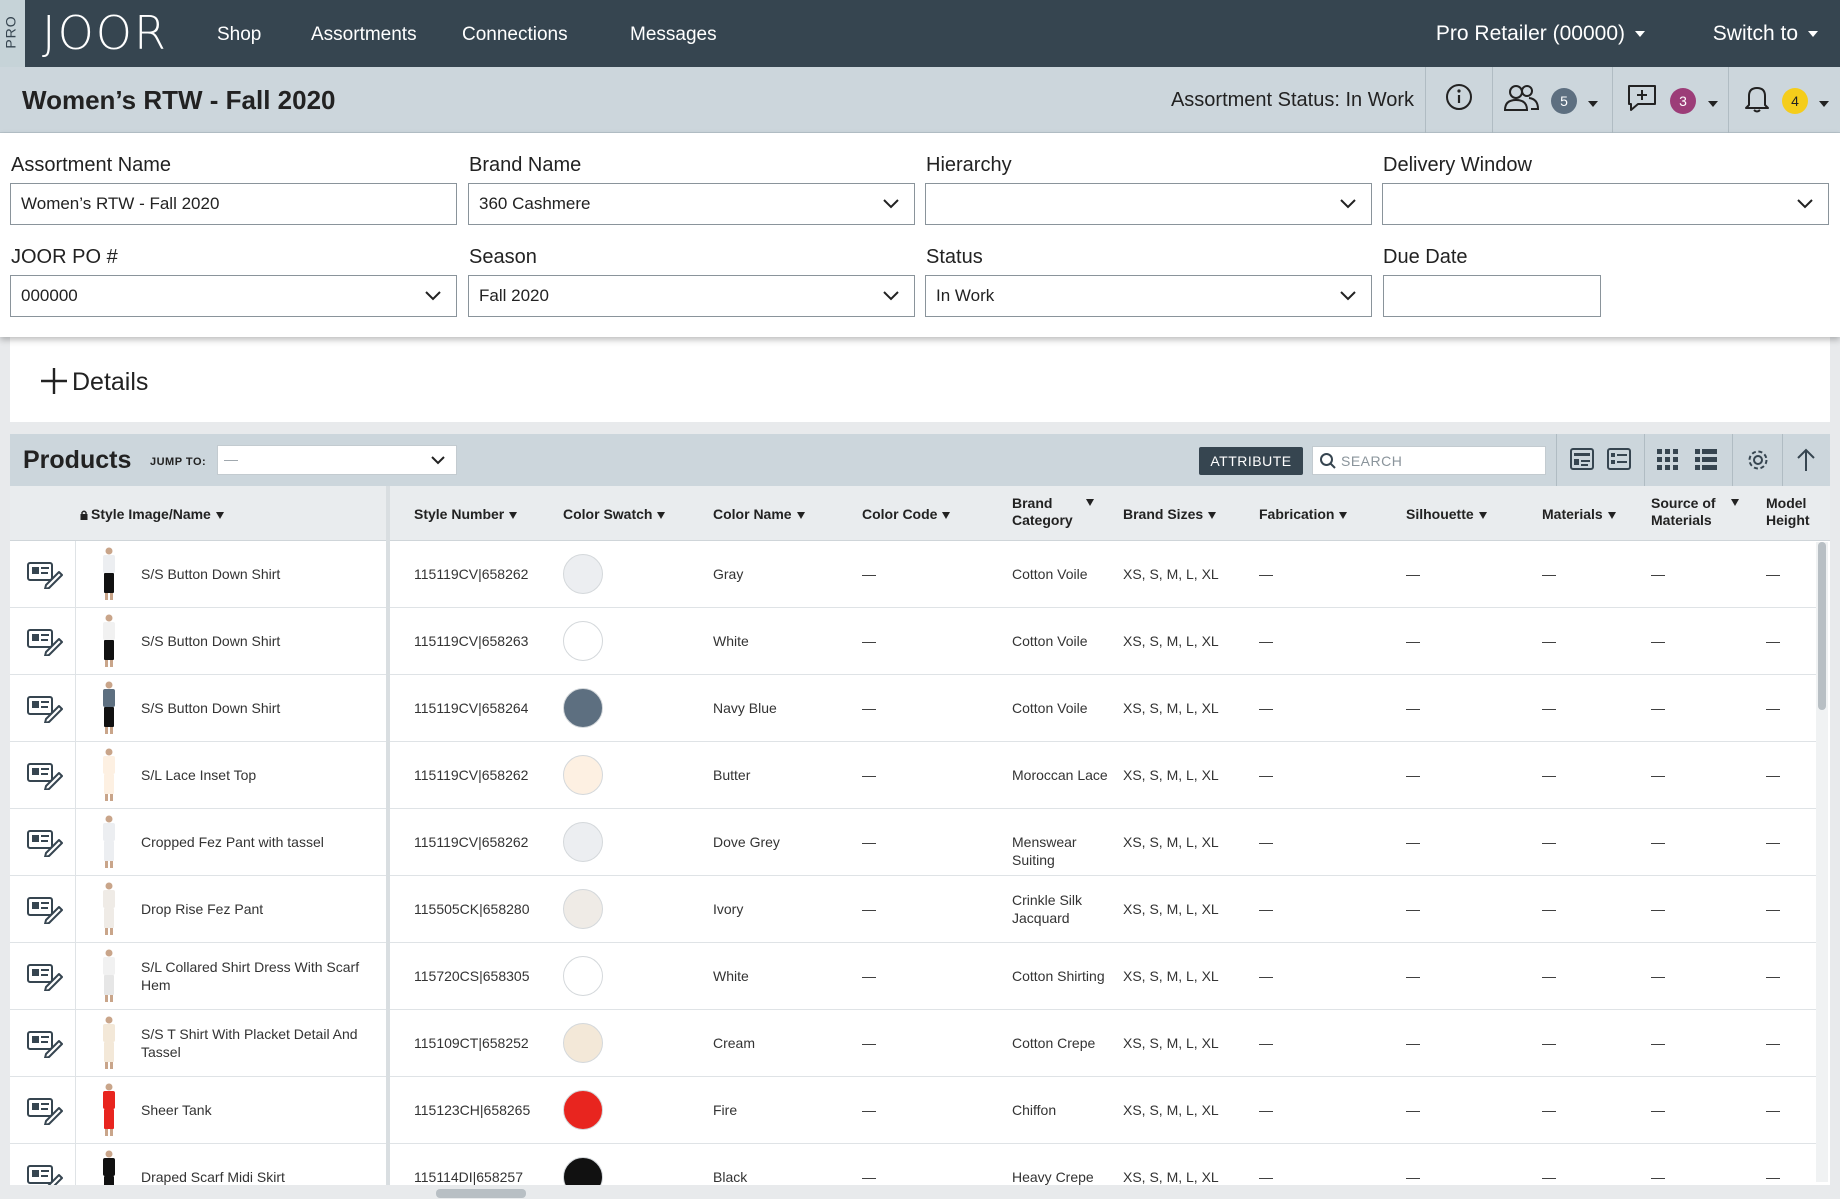  I want to click on delivery-window-select, so click(1605, 204).